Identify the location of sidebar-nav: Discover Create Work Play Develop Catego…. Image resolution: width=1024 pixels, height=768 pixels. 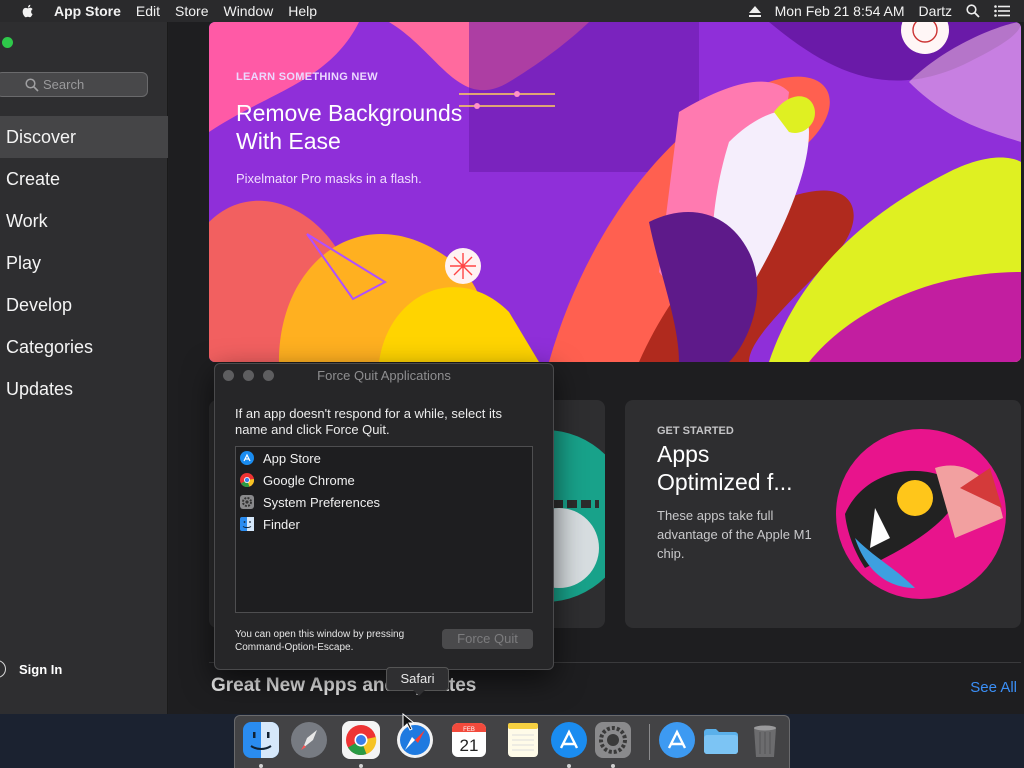
(84, 263).